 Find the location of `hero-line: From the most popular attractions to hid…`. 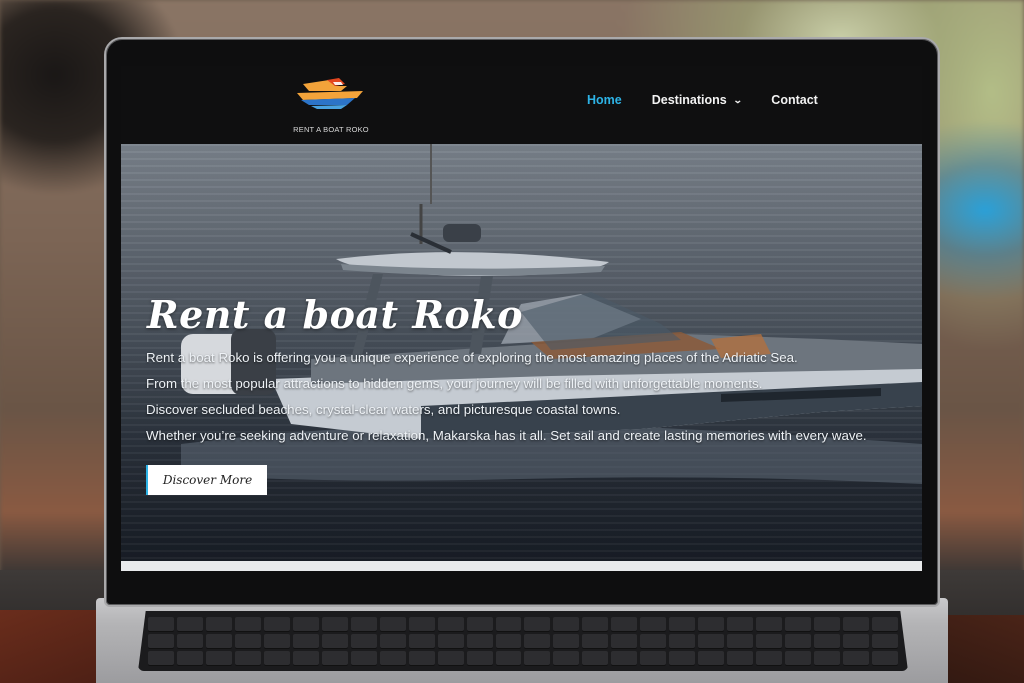

hero-line: From the most popular attractions to hid… is located at coordinates (454, 383).